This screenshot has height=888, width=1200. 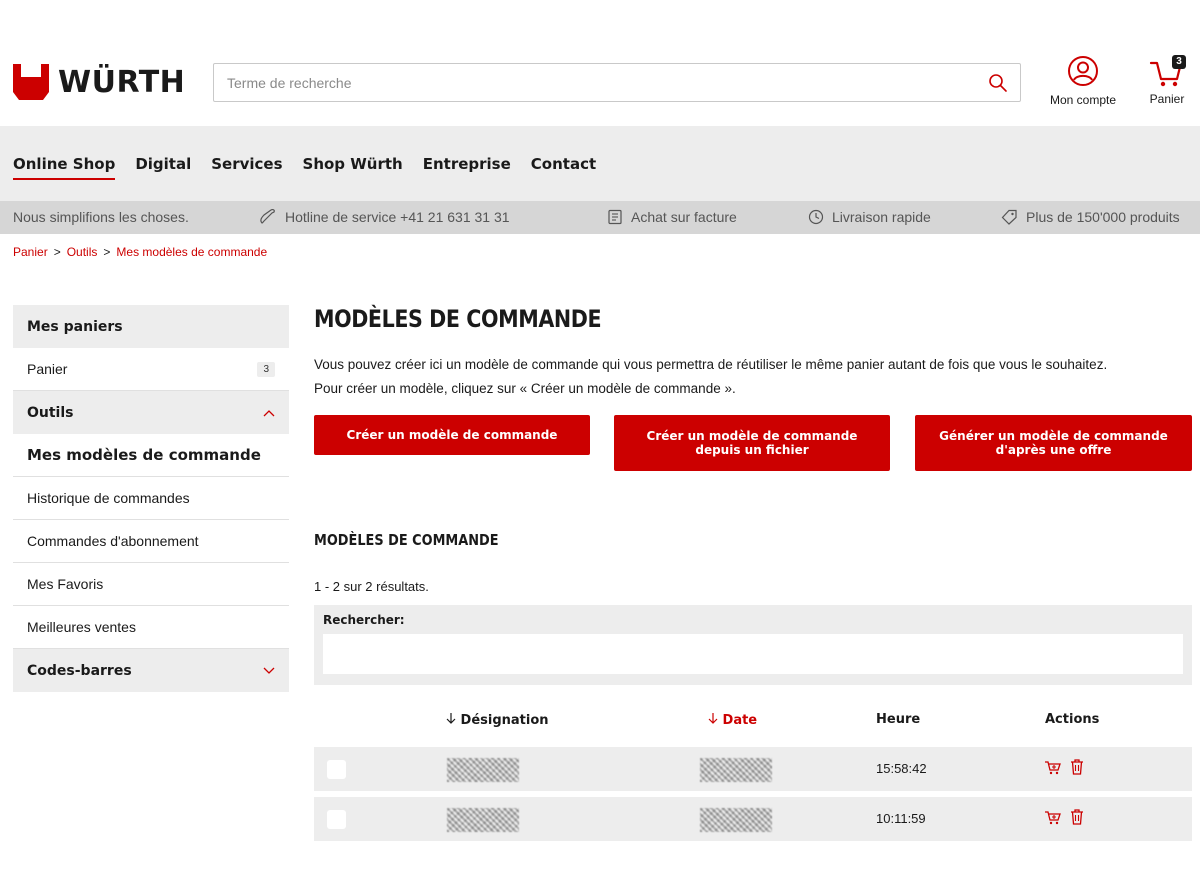 What do you see at coordinates (81, 627) in the screenshot?
I see `sidebar-item-bestsellers-label: Meilleures ventes` at bounding box center [81, 627].